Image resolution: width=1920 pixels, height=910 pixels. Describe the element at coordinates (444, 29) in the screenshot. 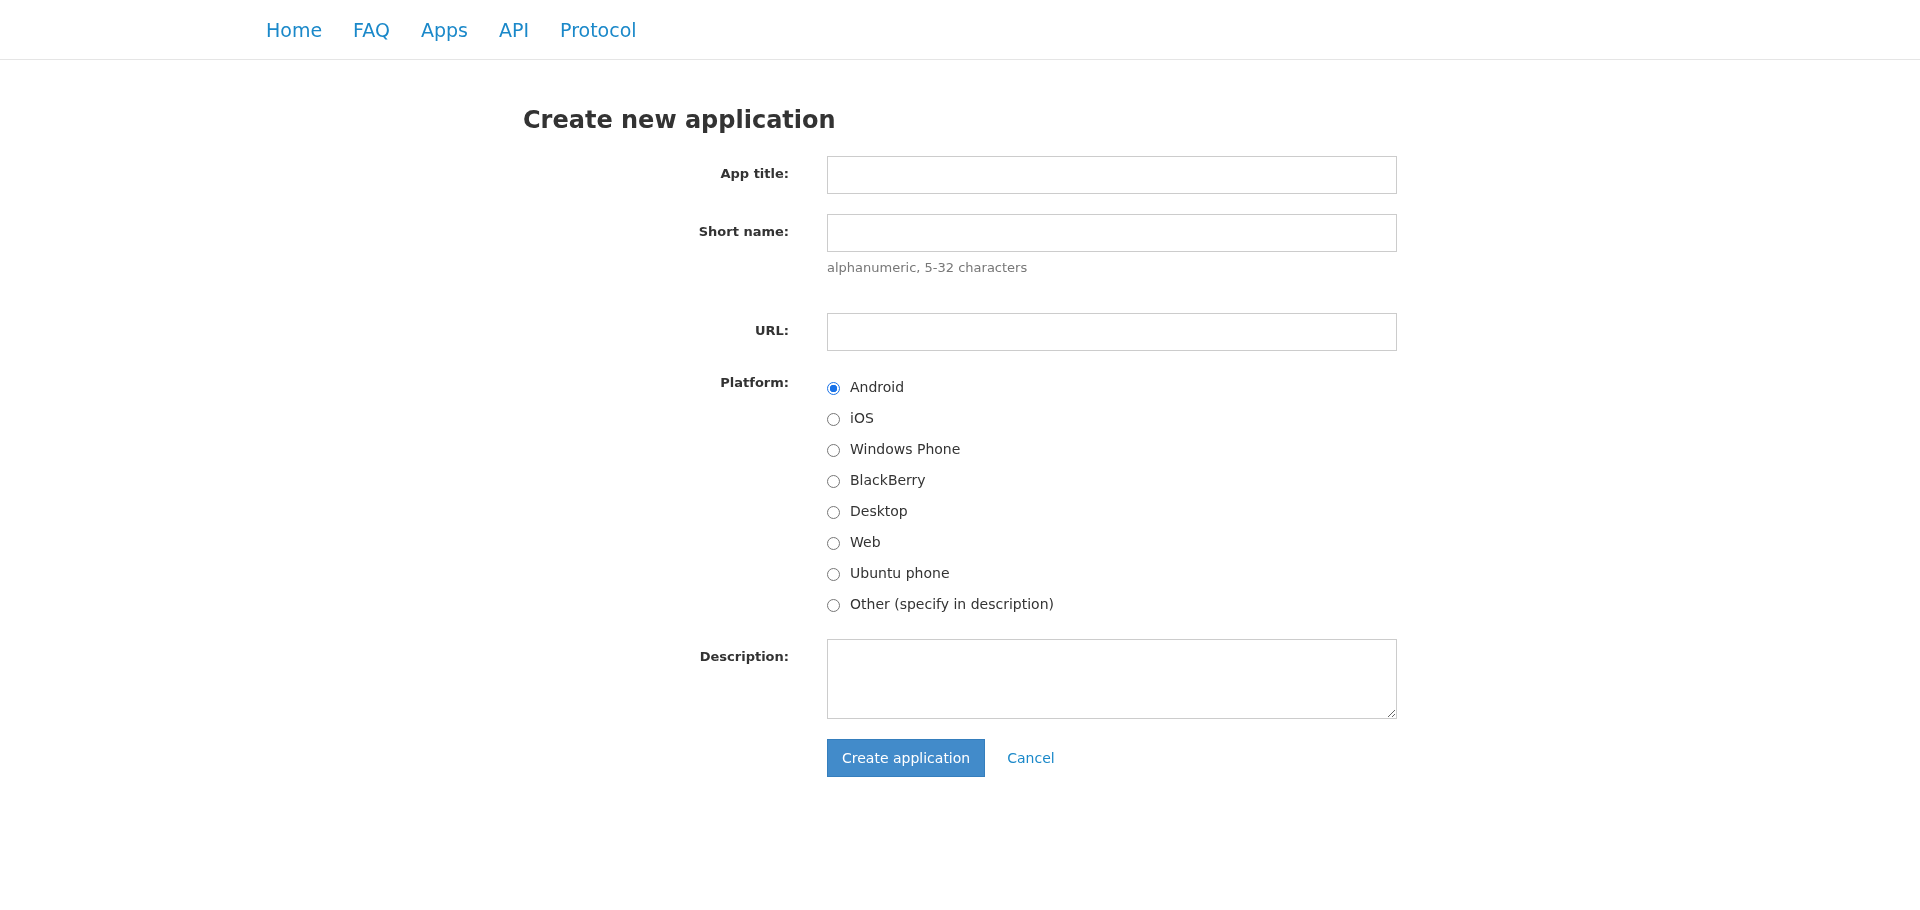

I see `nav-link: Apps` at that location.